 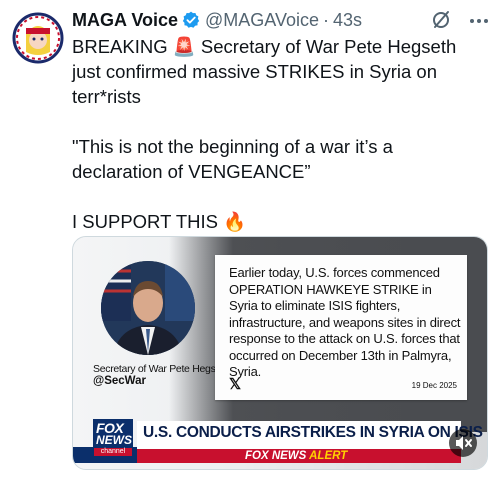 What do you see at coordinates (159, 221) in the screenshot?
I see `post-line: I SUPPORT THIS 🔥` at bounding box center [159, 221].